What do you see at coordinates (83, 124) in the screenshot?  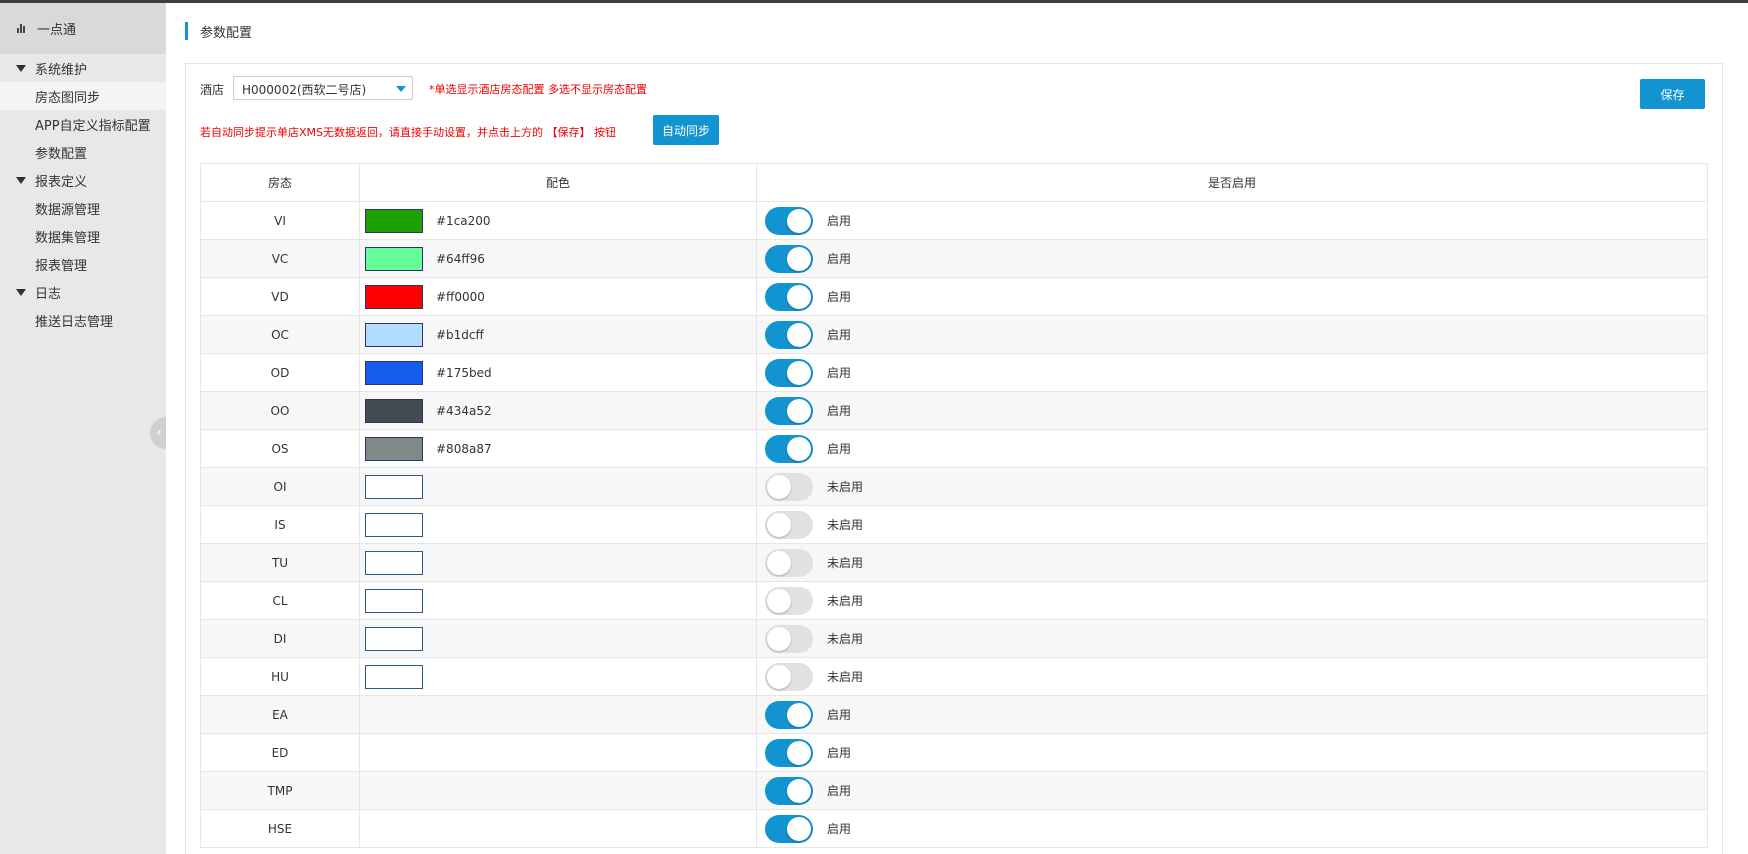 I see `sidebar-item: APP自定义指标配置` at bounding box center [83, 124].